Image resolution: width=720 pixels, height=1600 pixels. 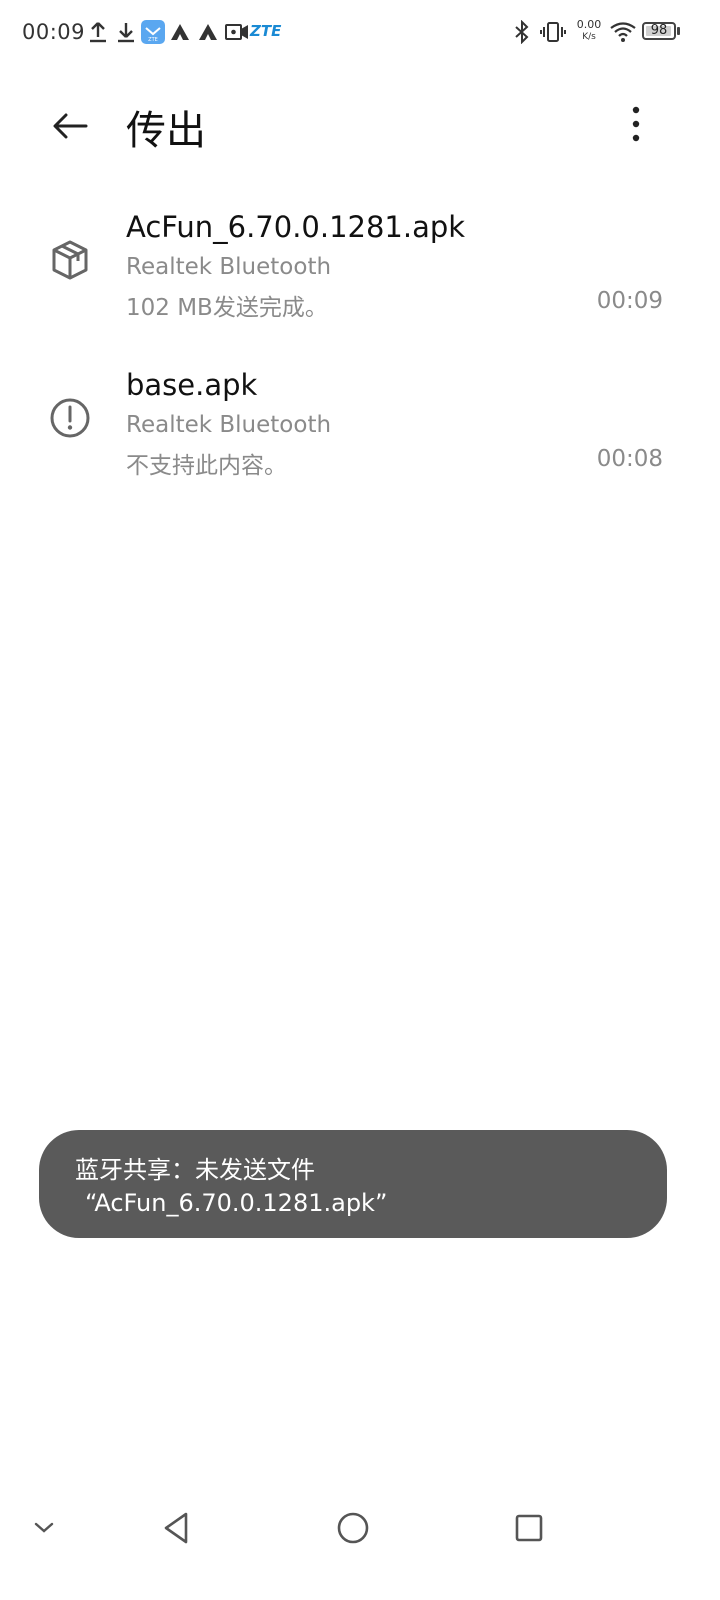 What do you see at coordinates (166, 131) in the screenshot?
I see `page-title: 传出` at bounding box center [166, 131].